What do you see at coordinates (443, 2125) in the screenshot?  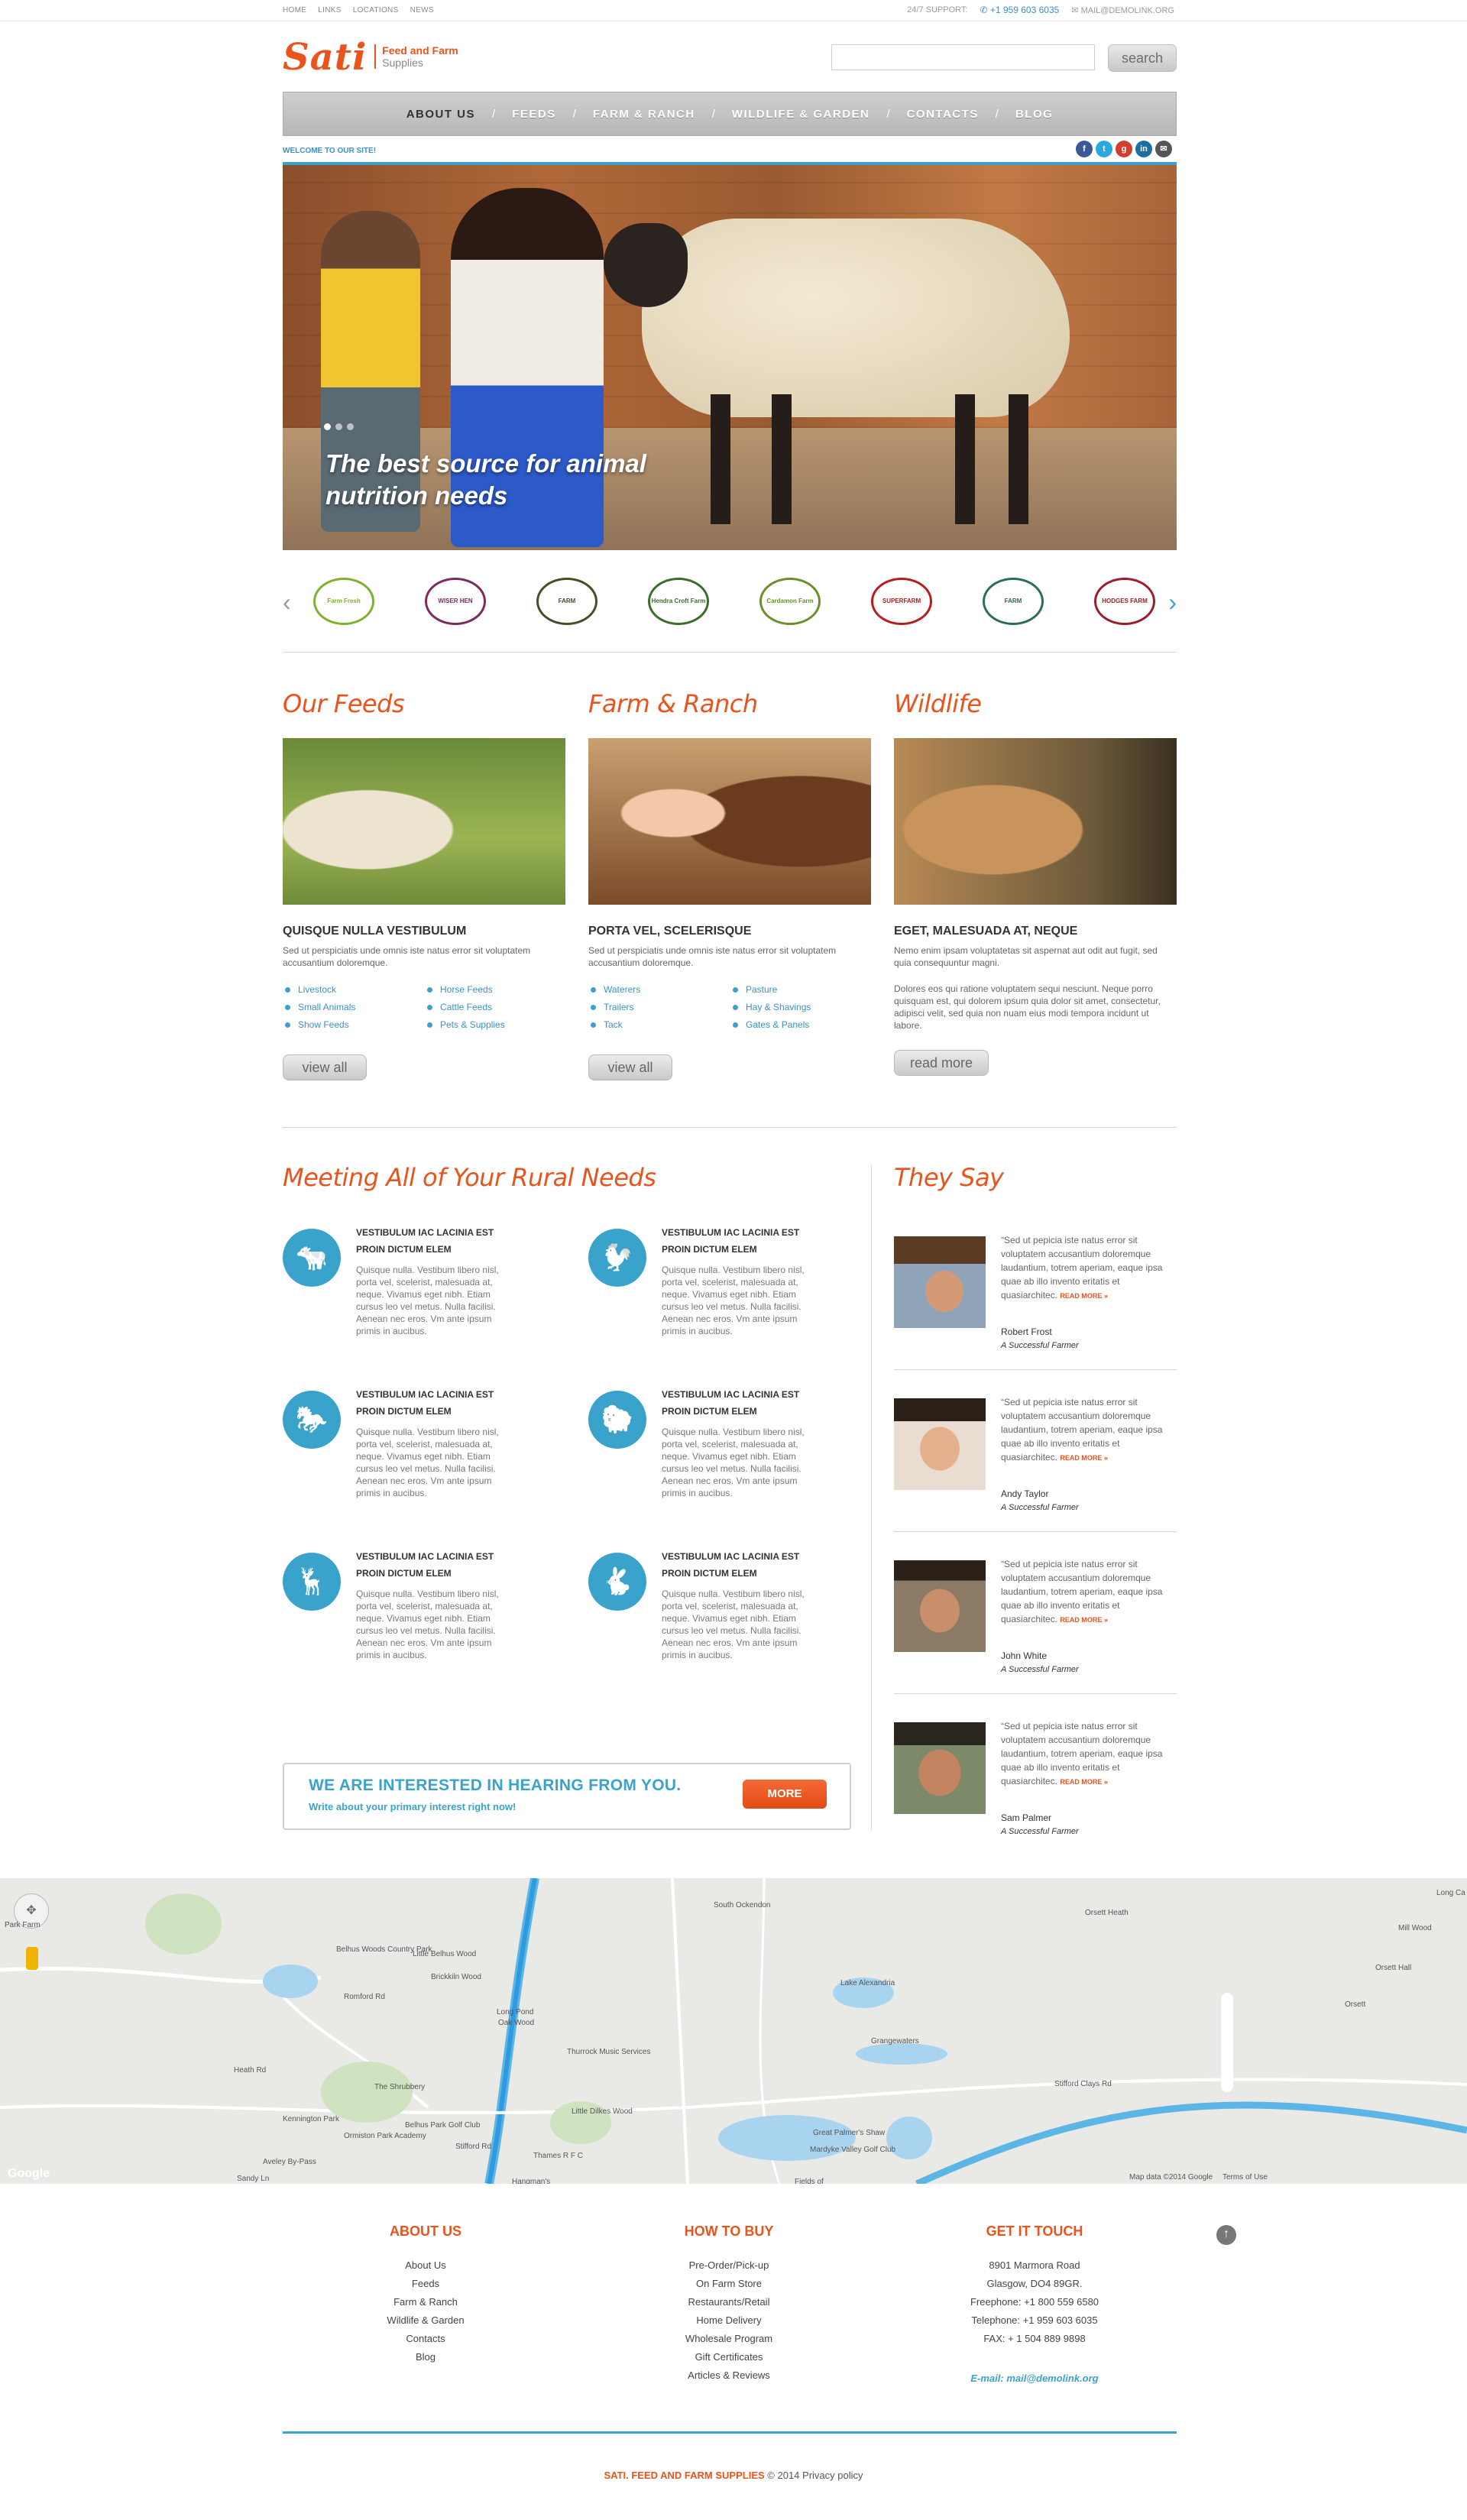 I see `map-label: Belhus Park Golf Club` at bounding box center [443, 2125].